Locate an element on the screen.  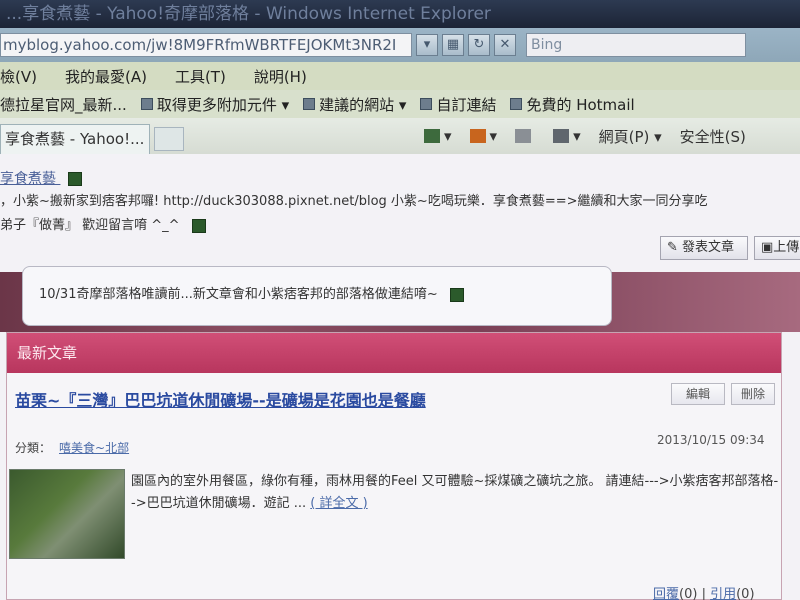
post-article-button: ✎ 發表文章 is located at coordinates (704, 248).